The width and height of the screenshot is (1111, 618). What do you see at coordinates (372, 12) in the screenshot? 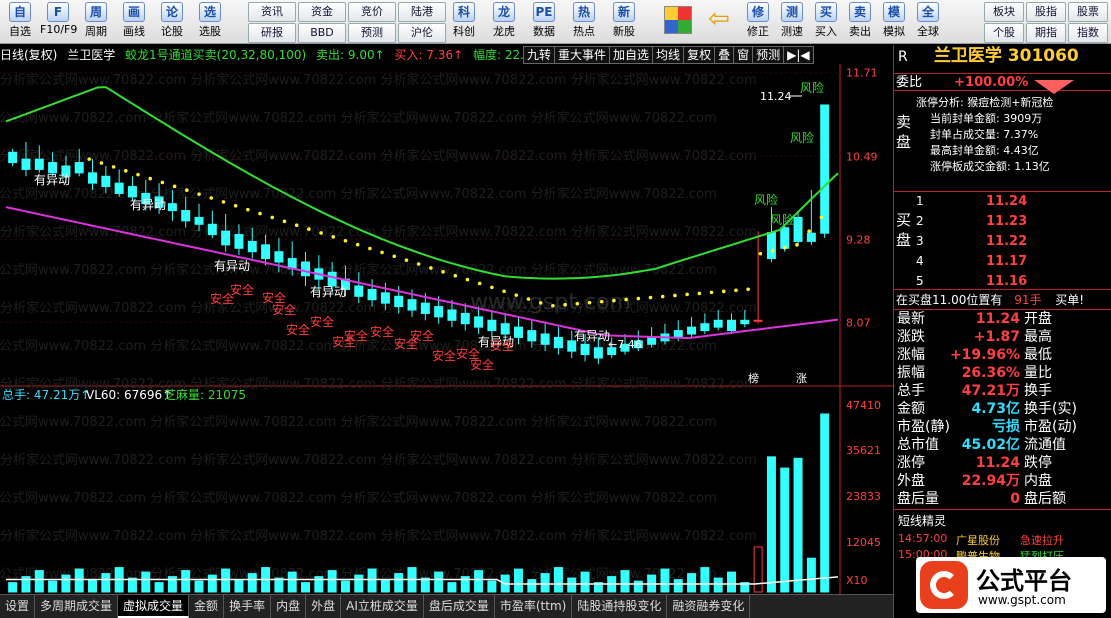
I see `toolbar-grid-2-0: 竞价` at bounding box center [372, 12].